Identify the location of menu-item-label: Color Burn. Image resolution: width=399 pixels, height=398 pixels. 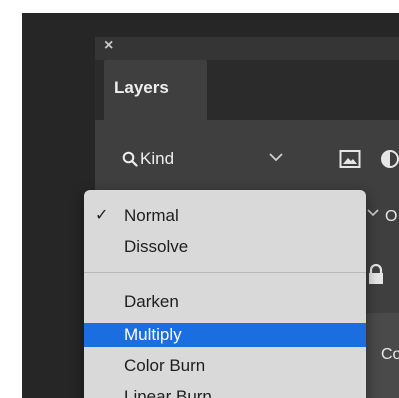
(165, 365).